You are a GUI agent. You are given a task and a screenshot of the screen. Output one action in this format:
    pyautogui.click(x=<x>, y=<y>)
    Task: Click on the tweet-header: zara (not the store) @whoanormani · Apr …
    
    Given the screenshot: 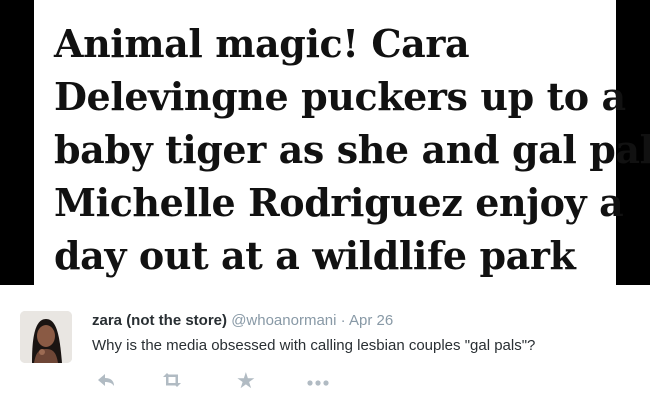 What is the action you would take?
    pyautogui.click(x=242, y=320)
    